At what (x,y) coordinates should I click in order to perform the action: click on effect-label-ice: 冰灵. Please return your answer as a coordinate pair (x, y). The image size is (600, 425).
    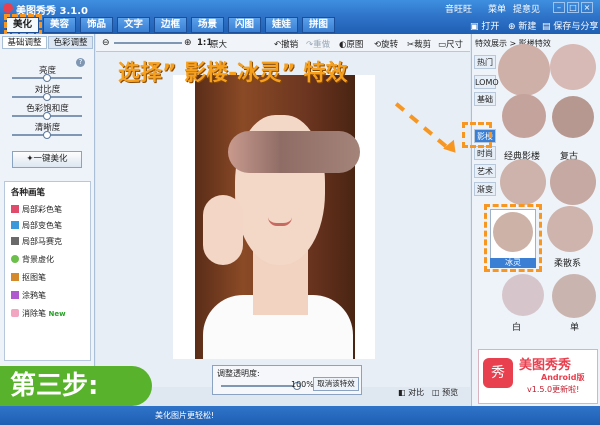
    Looking at the image, I should click on (513, 263).